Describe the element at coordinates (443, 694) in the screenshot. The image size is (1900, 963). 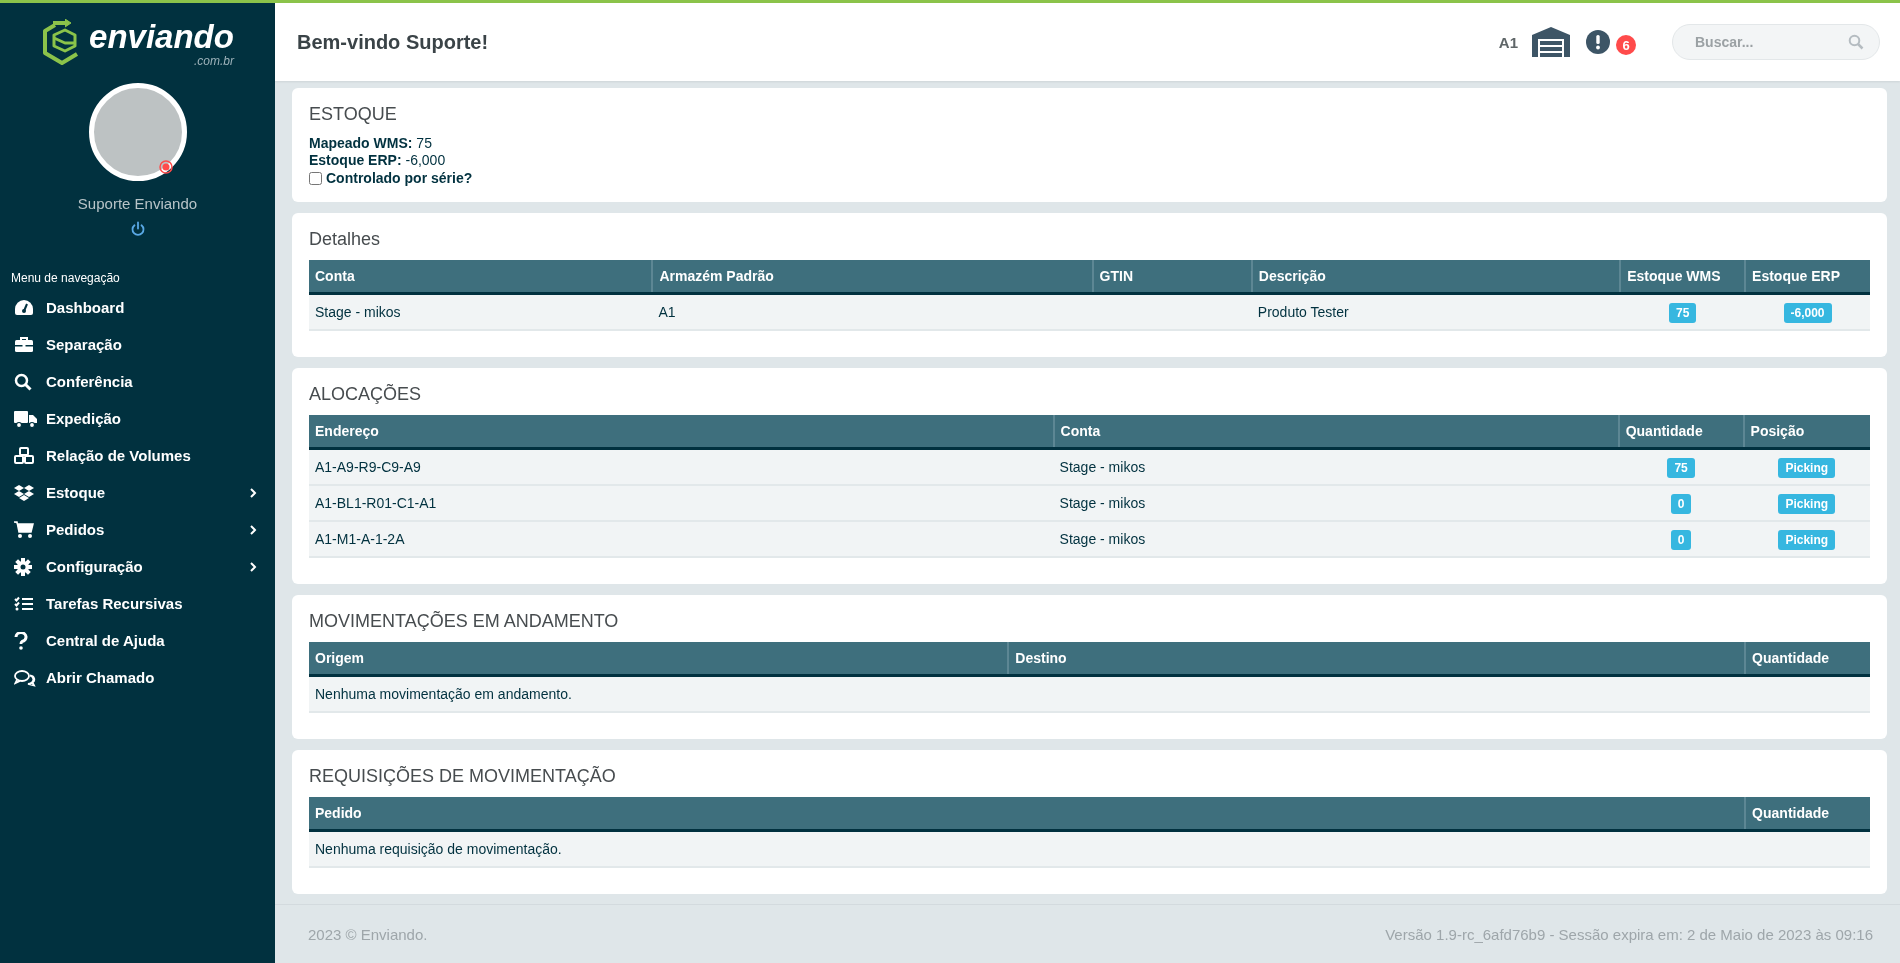
I see `empty-message: Nenhuma movimentação em andamento.` at that location.